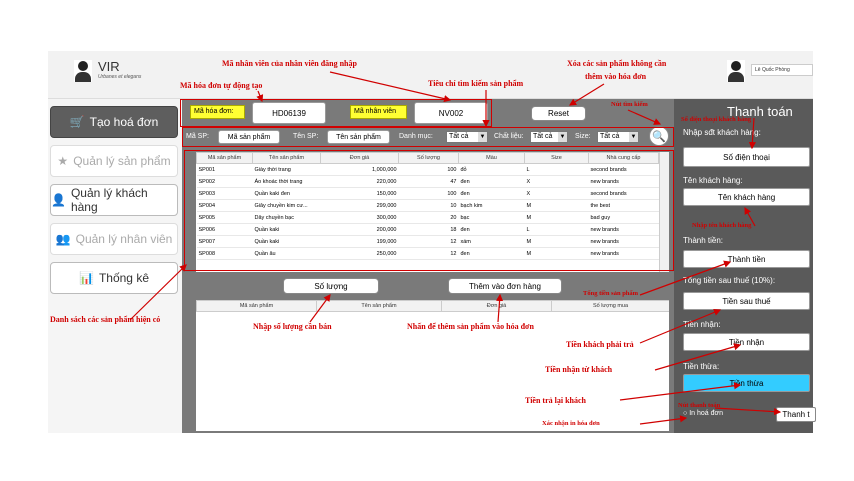  I want to click on annotation-staff-login: Mã nhân viên của nhân viên đăng nhập, so click(289, 63).